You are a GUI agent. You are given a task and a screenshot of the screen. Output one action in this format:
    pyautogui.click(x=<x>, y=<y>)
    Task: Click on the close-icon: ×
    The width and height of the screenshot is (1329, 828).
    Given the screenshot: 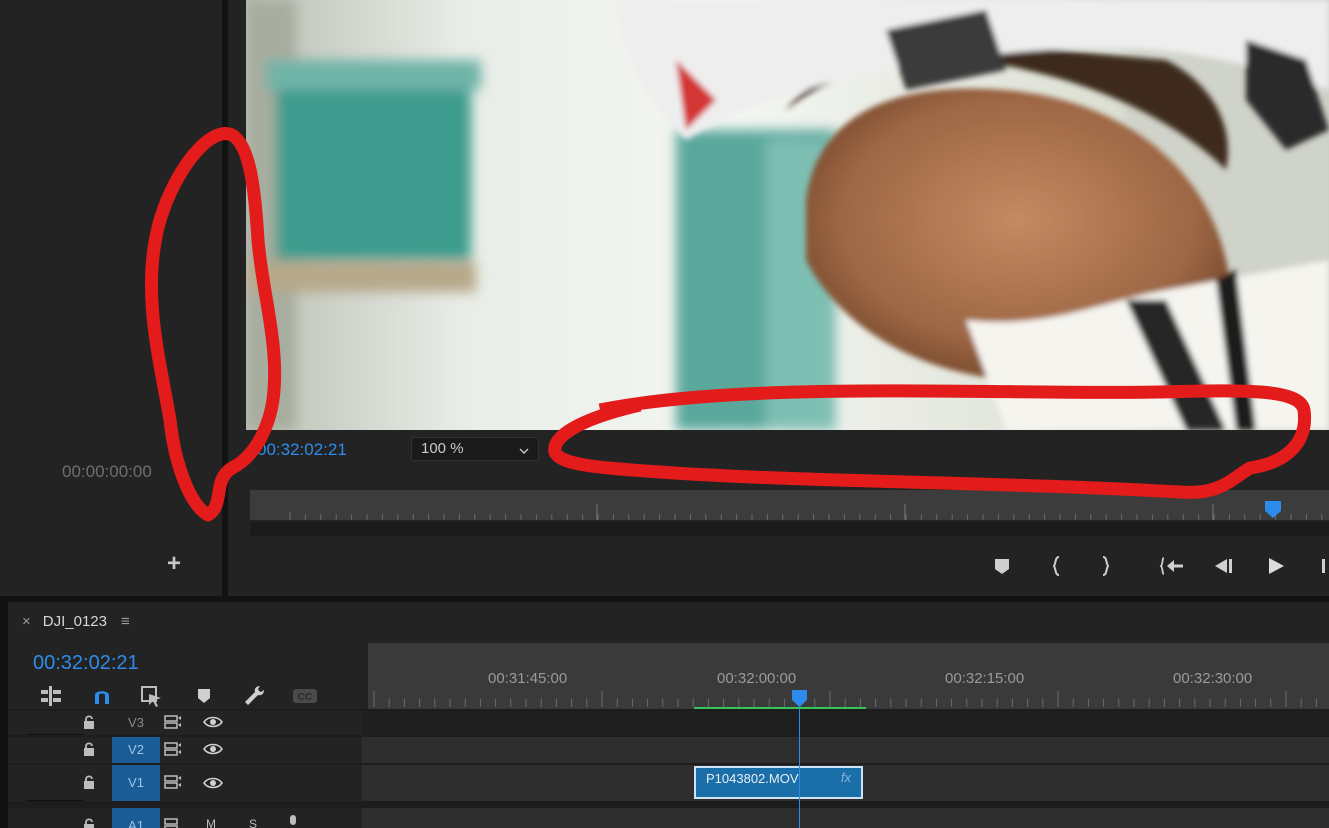 What is the action you would take?
    pyautogui.click(x=26, y=621)
    